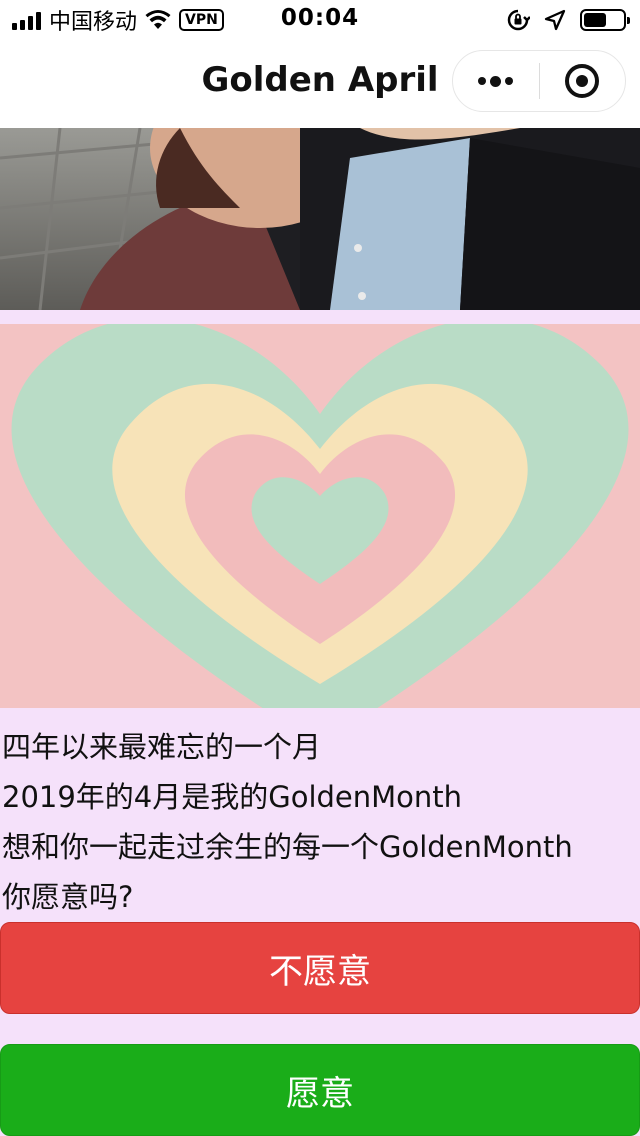 The image size is (640, 1136). Describe the element at coordinates (320, 1090) in the screenshot. I see `accept-button: 愿意` at that location.